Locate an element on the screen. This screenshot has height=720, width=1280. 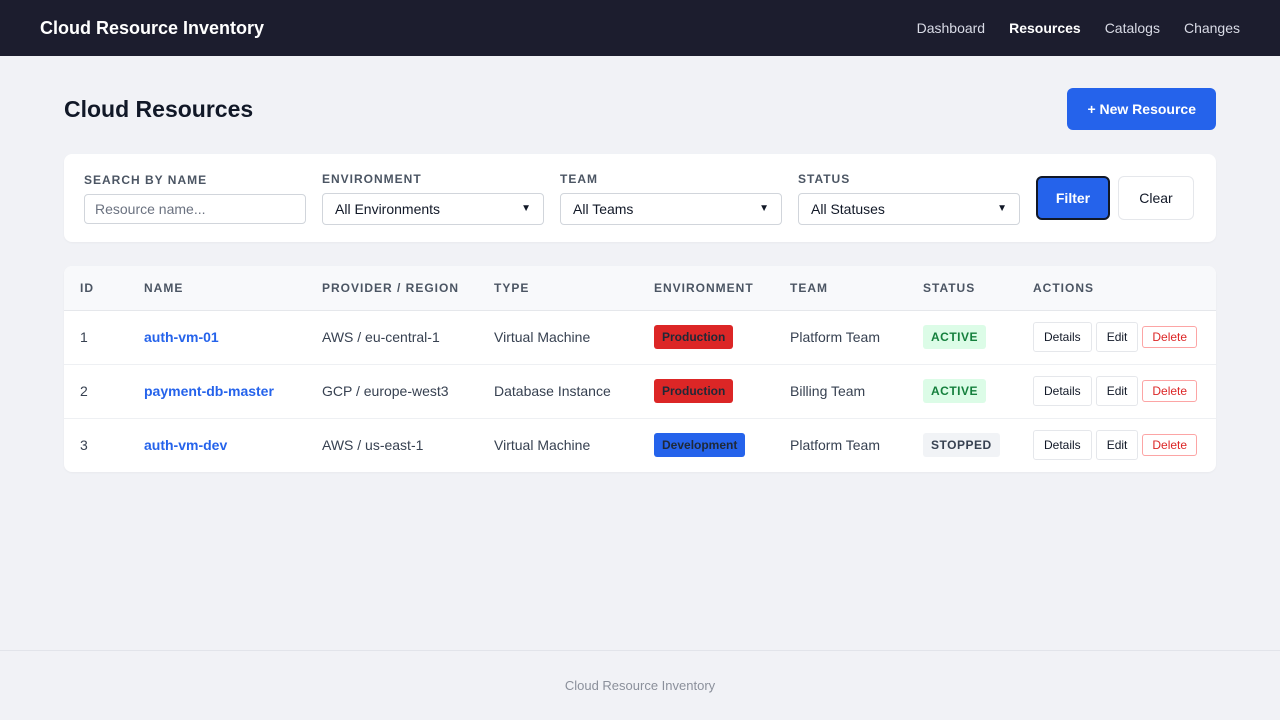
environment-badge: Development is located at coordinates (700, 445).